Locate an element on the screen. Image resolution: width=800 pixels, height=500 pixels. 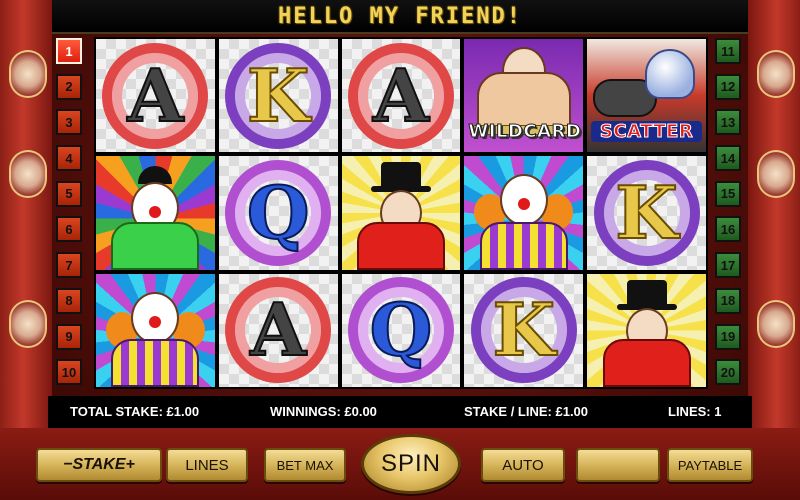
bet-max-button: BET MAX is located at coordinates (305, 465).